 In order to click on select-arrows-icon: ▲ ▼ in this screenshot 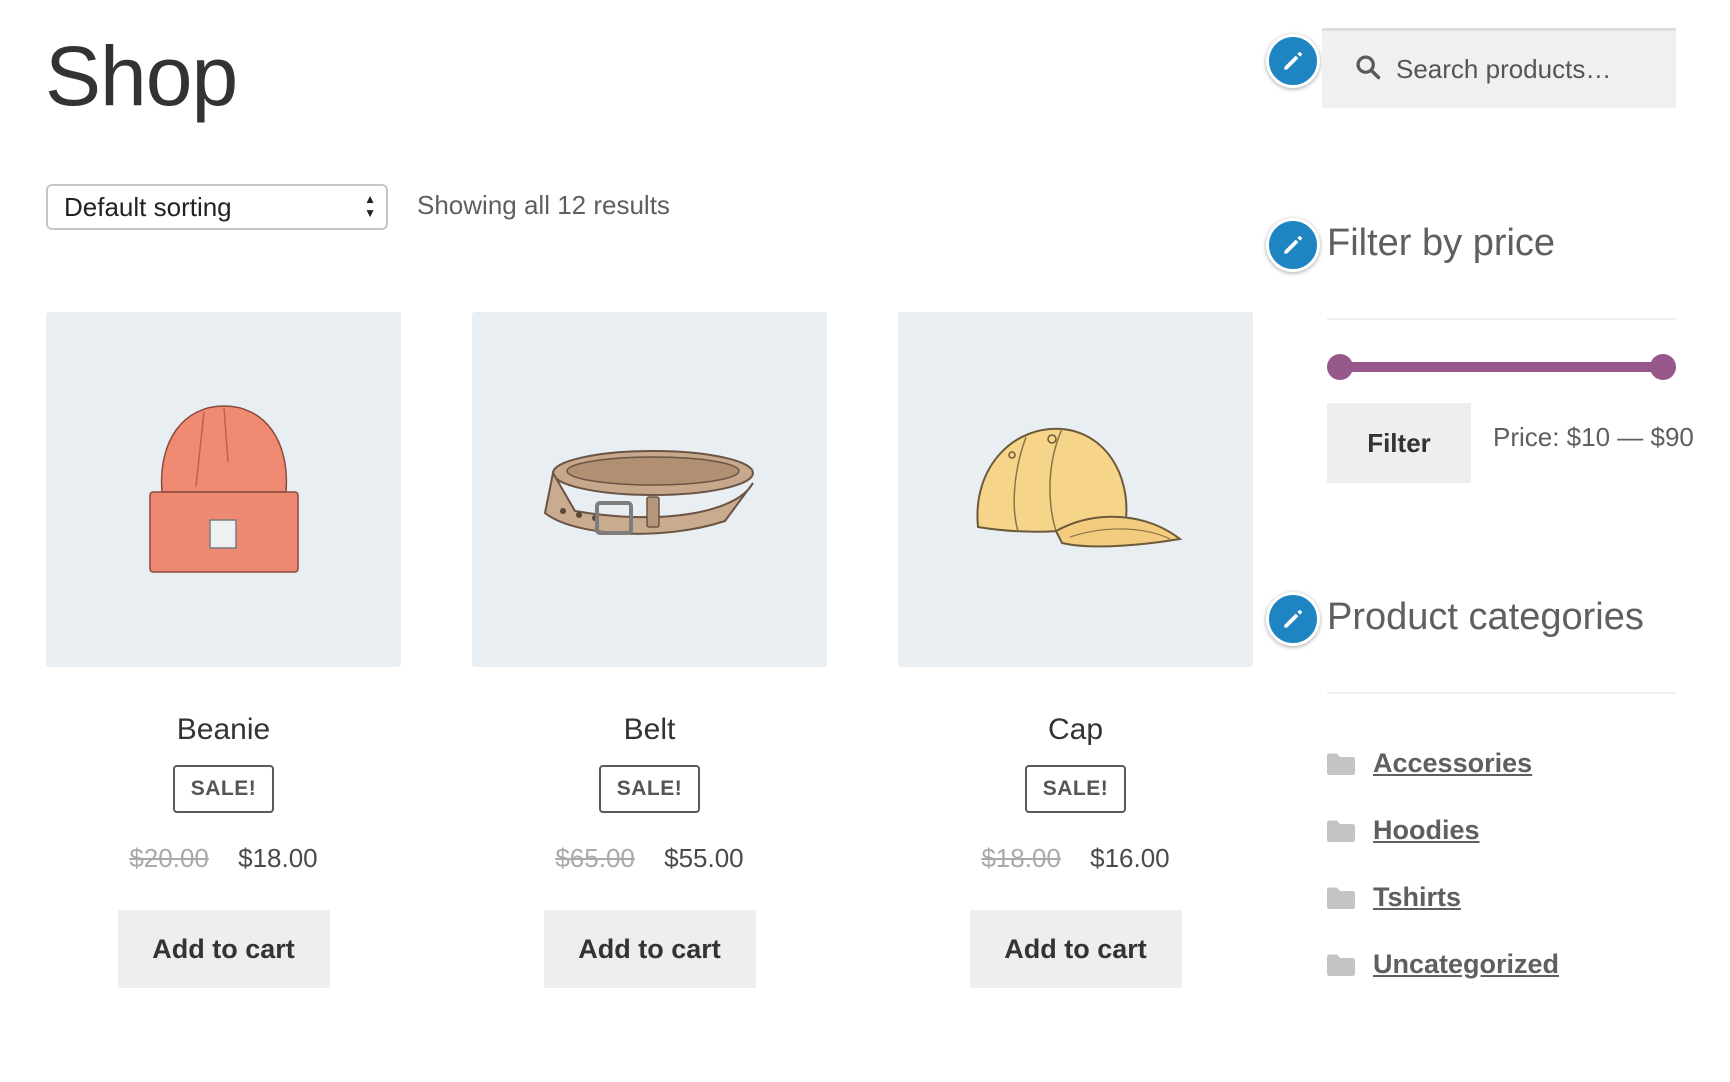, I will do `click(370, 206)`.